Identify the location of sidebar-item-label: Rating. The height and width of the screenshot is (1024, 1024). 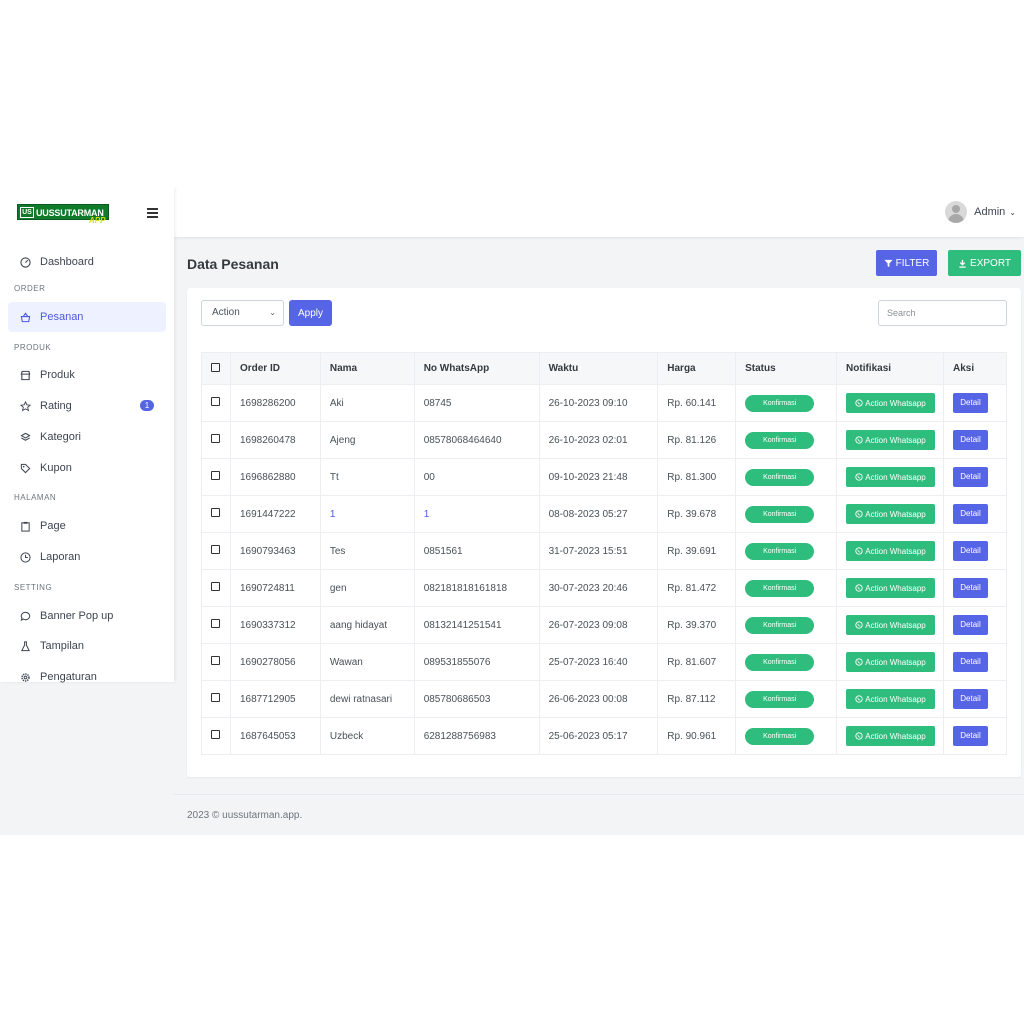
(56, 406).